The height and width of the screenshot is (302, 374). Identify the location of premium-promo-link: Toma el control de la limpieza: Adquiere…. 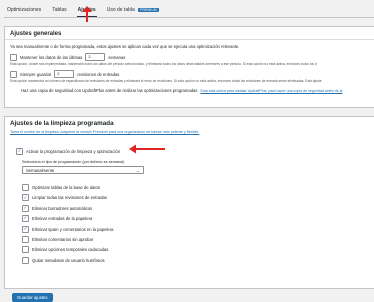
(104, 132).